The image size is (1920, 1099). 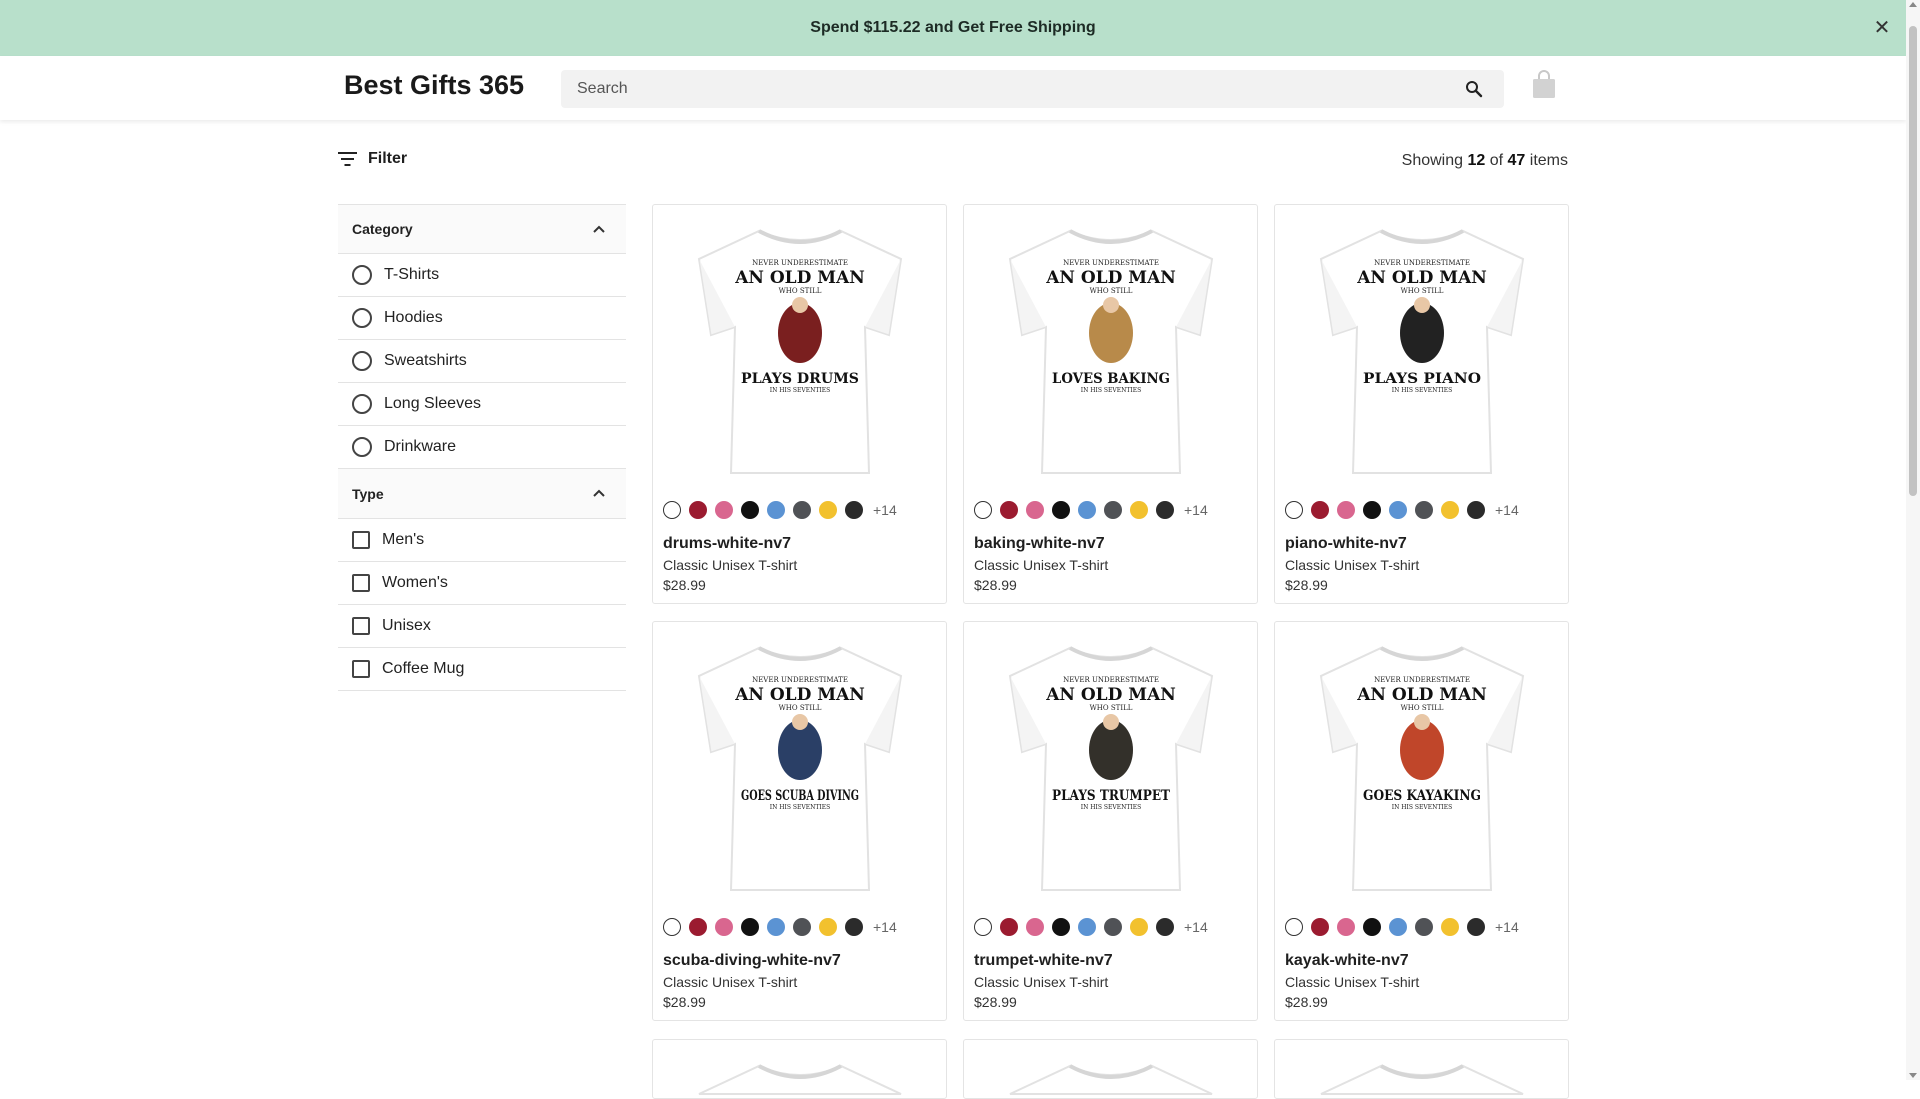 What do you see at coordinates (752, 961) in the screenshot?
I see `product-title: scuba-diving-white-nv7` at bounding box center [752, 961].